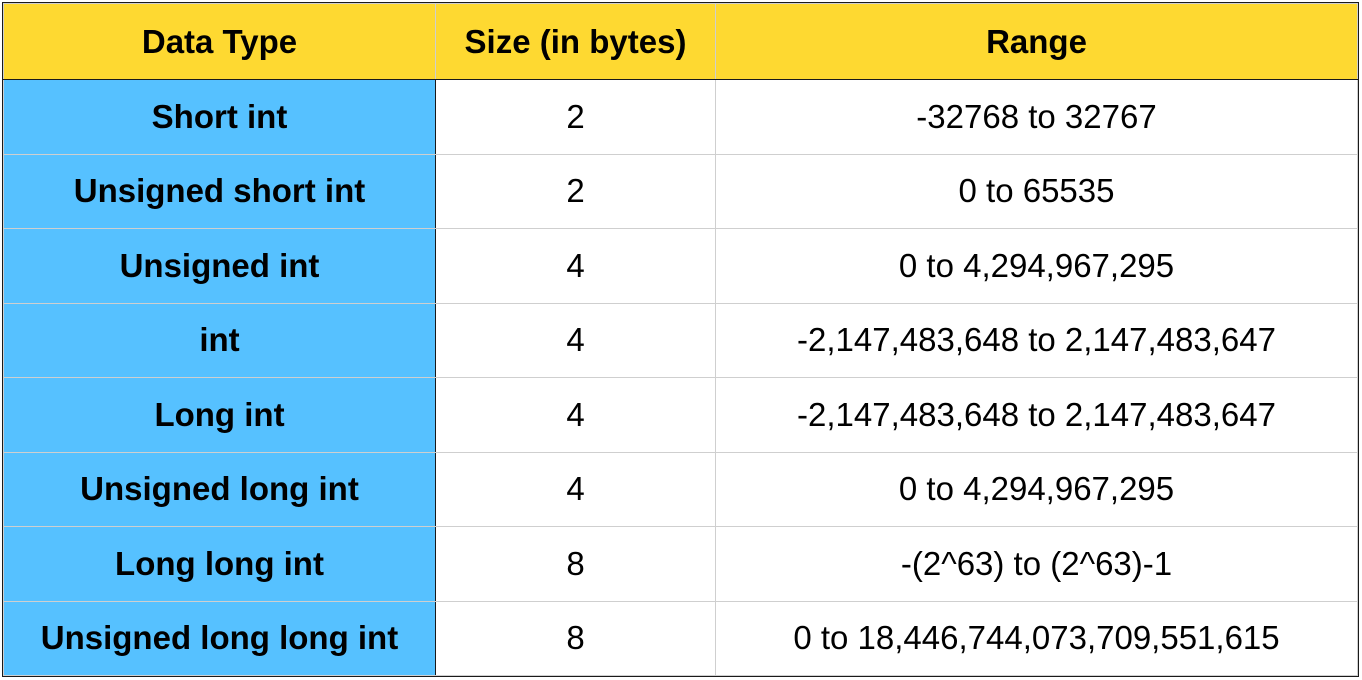 The height and width of the screenshot is (680, 1362). Describe the element at coordinates (219, 340) in the screenshot. I see `data-type-cell: int` at that location.